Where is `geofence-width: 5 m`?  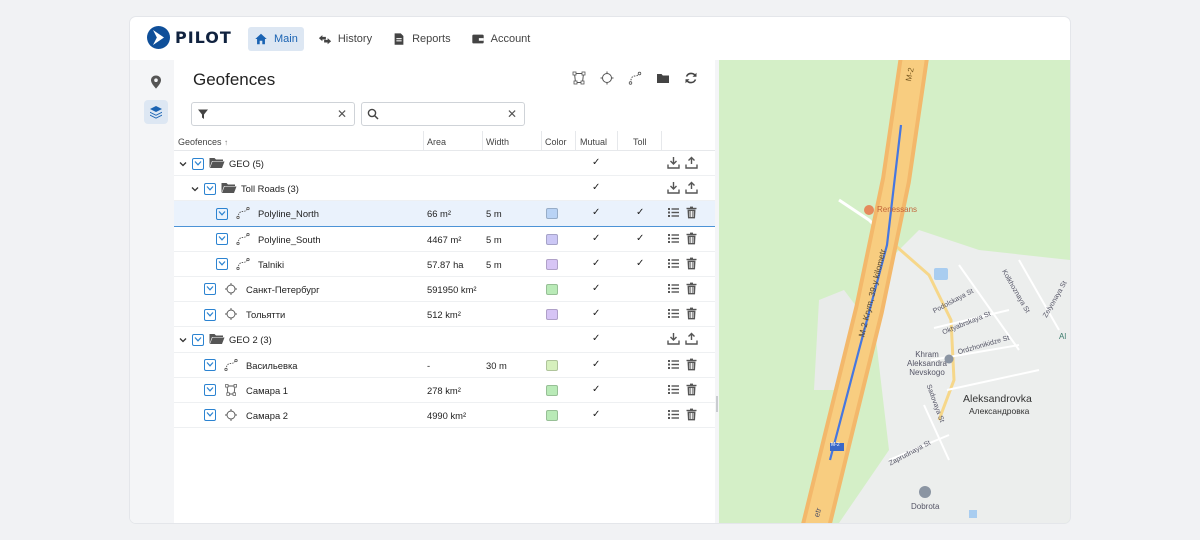
geofence-width: 5 m is located at coordinates (494, 264).